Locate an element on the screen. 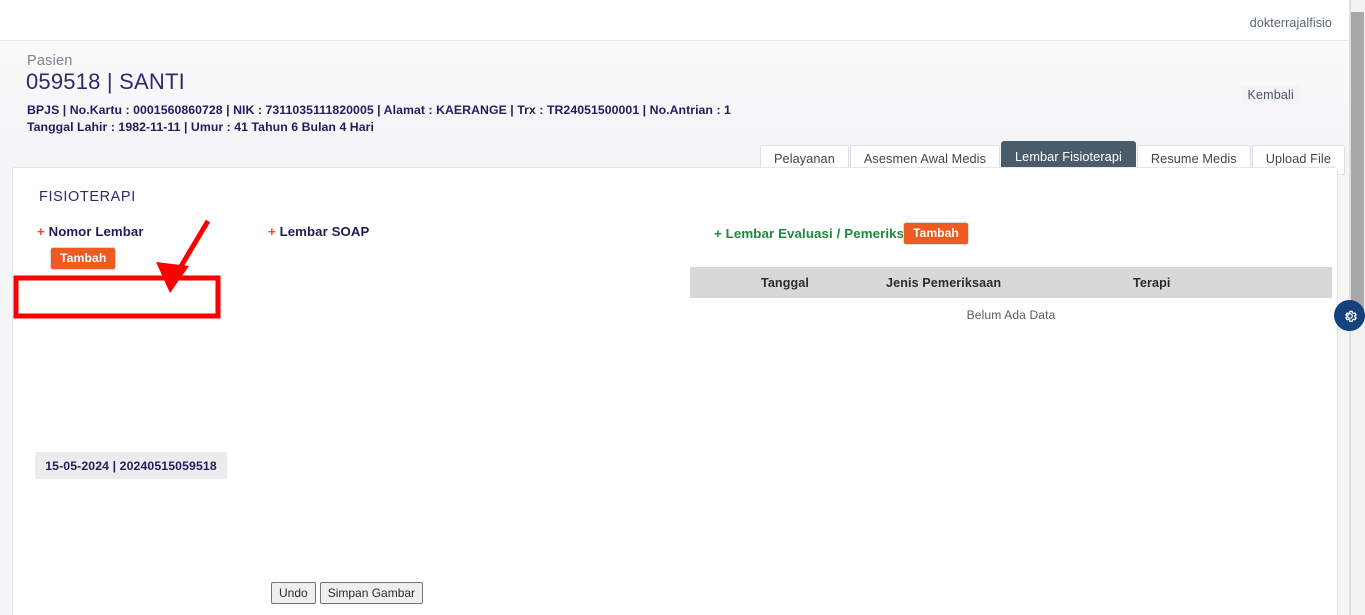 The height and width of the screenshot is (615, 1365). gear-icon is located at coordinates (1350, 316).